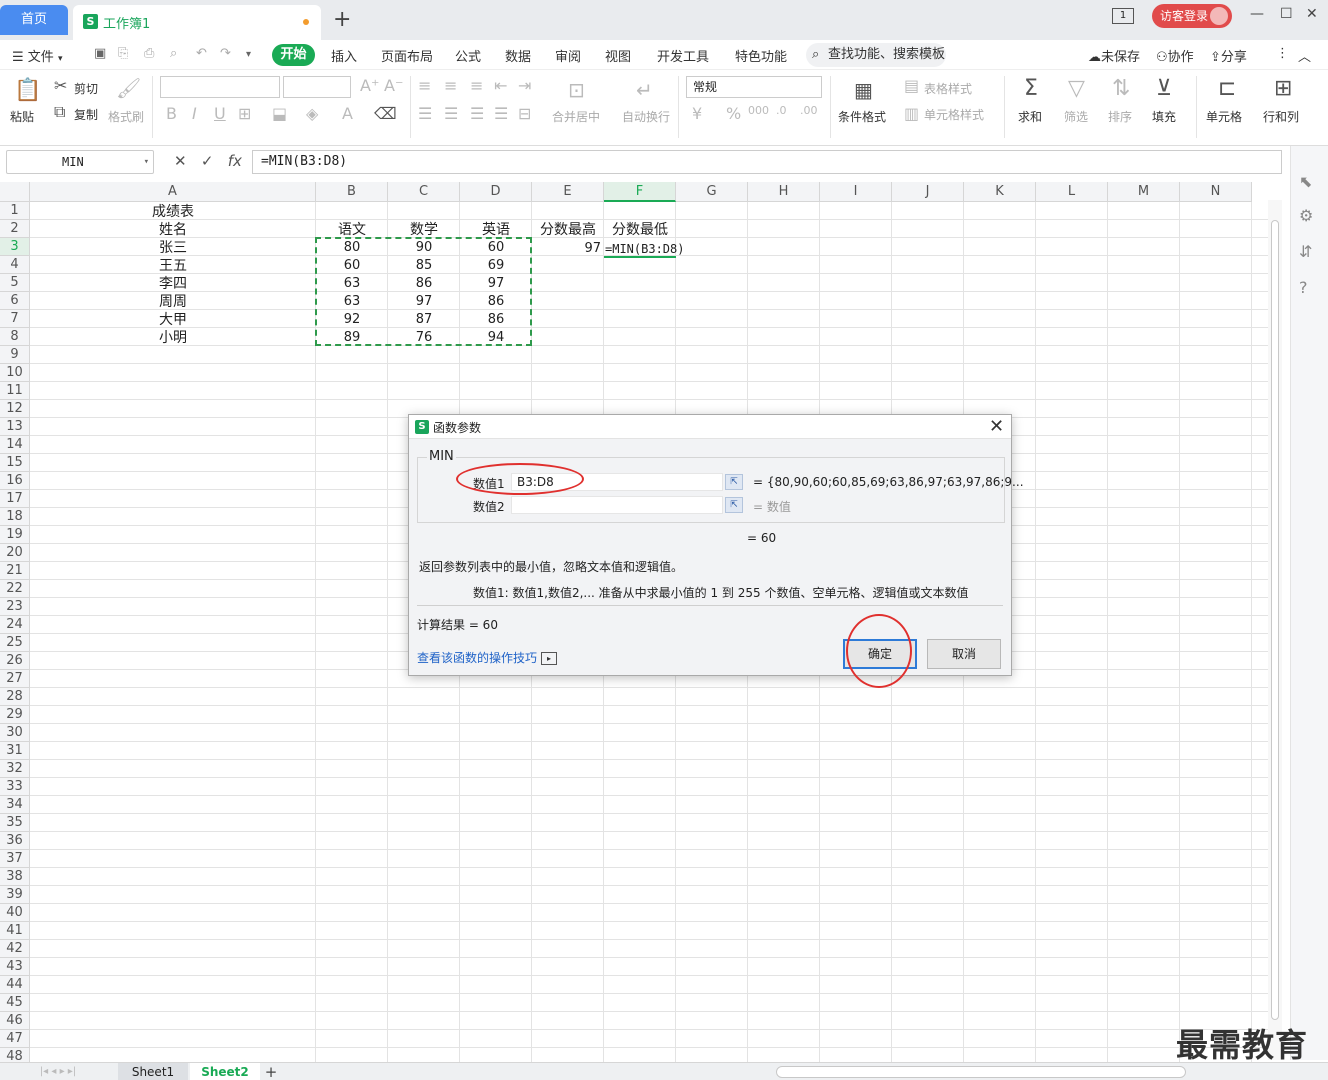  I want to click on tab-home: 首页, so click(34, 20).